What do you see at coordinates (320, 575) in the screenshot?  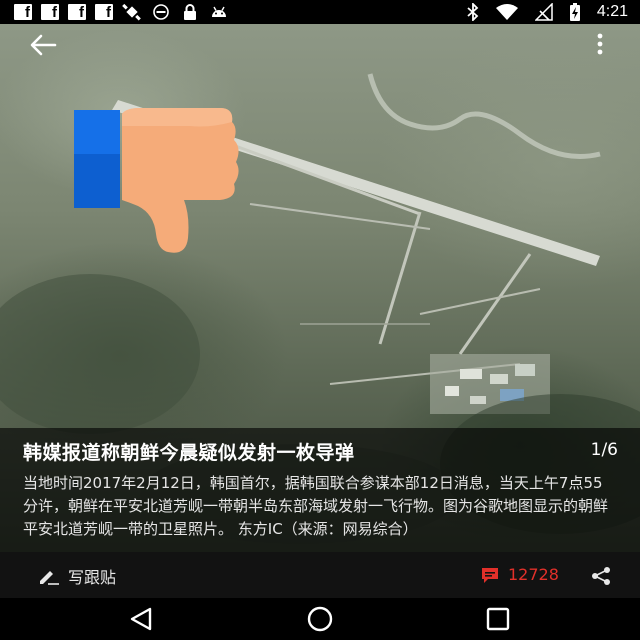 I see `bottom-action-bar: 写跟贴 12728` at bounding box center [320, 575].